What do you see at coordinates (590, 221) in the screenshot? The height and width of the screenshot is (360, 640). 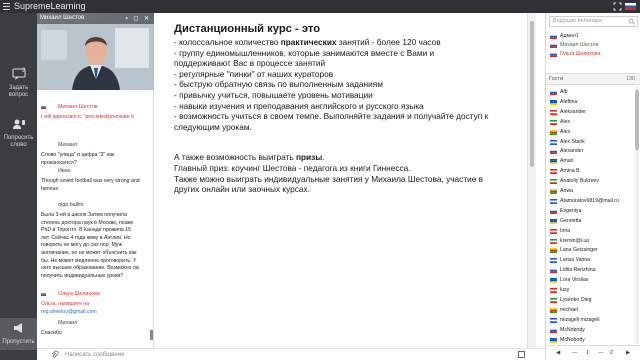 I see `guest-row: Genrietta` at bounding box center [590, 221].